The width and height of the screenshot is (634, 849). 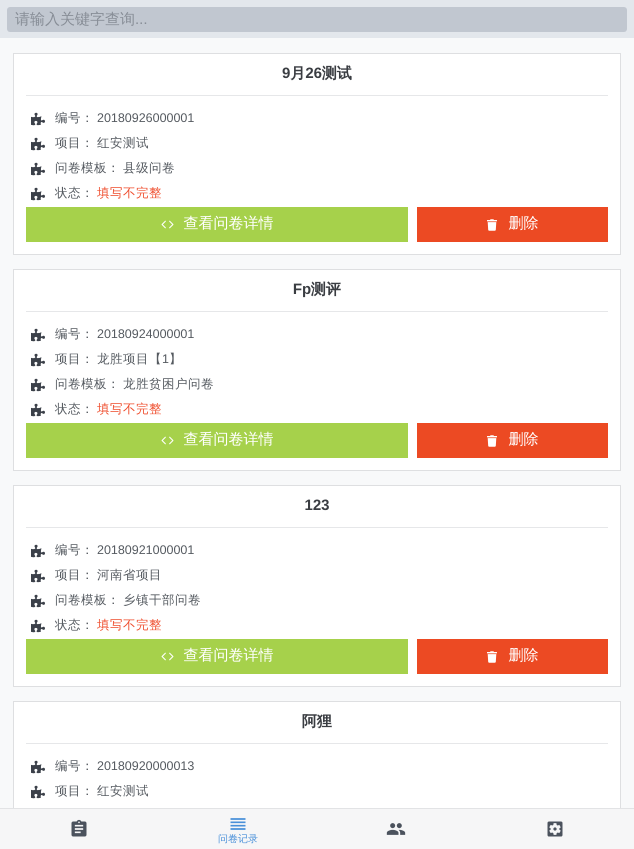 What do you see at coordinates (317, 506) in the screenshot?
I see `card-title: 123` at bounding box center [317, 506].